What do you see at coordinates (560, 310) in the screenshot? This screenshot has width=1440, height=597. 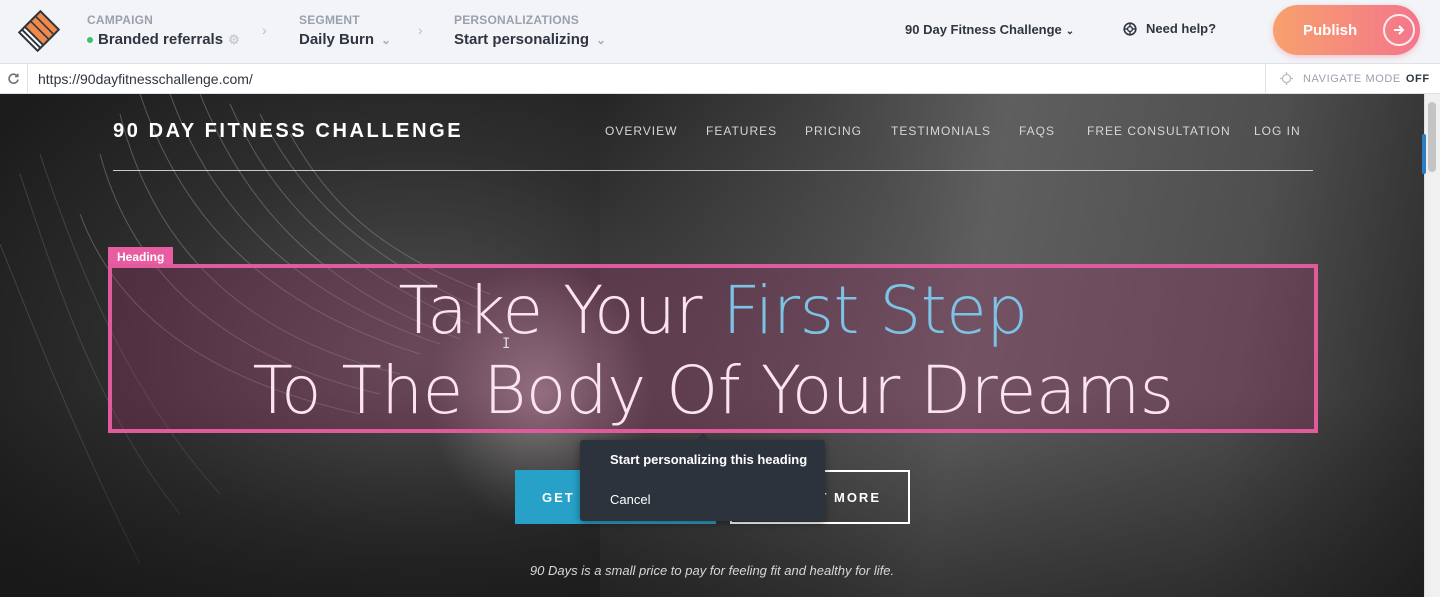 I see `heading-text: Take Your` at bounding box center [560, 310].